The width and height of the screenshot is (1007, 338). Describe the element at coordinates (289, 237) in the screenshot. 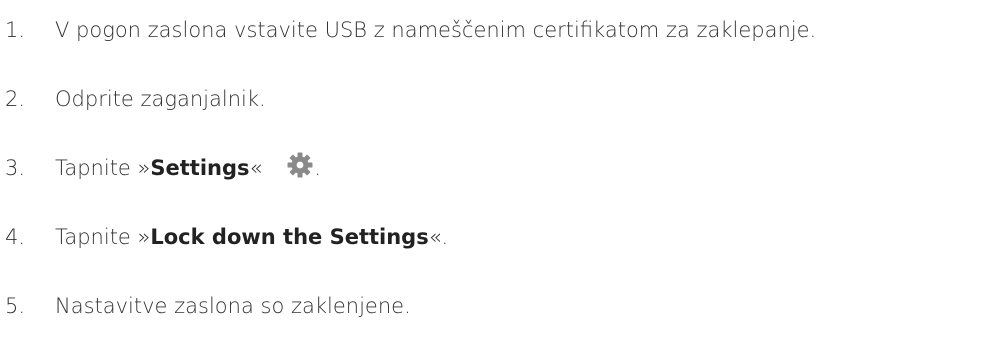

I see `lock-down-settings-label: Lock down the Settings` at that location.